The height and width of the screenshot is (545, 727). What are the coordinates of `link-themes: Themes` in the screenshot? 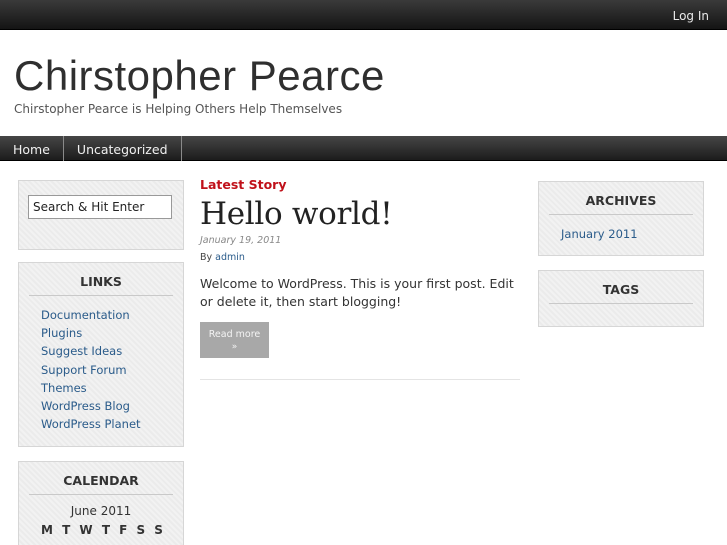 It's located at (64, 388).